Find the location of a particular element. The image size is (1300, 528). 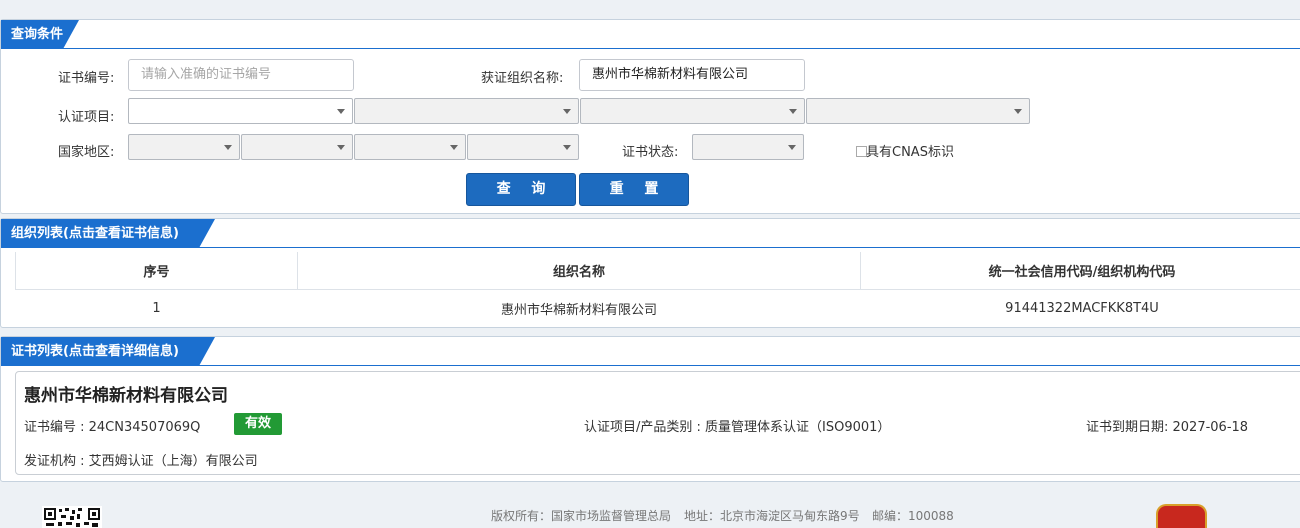

query-panel-tab: 查询条件 is located at coordinates (40, 34).